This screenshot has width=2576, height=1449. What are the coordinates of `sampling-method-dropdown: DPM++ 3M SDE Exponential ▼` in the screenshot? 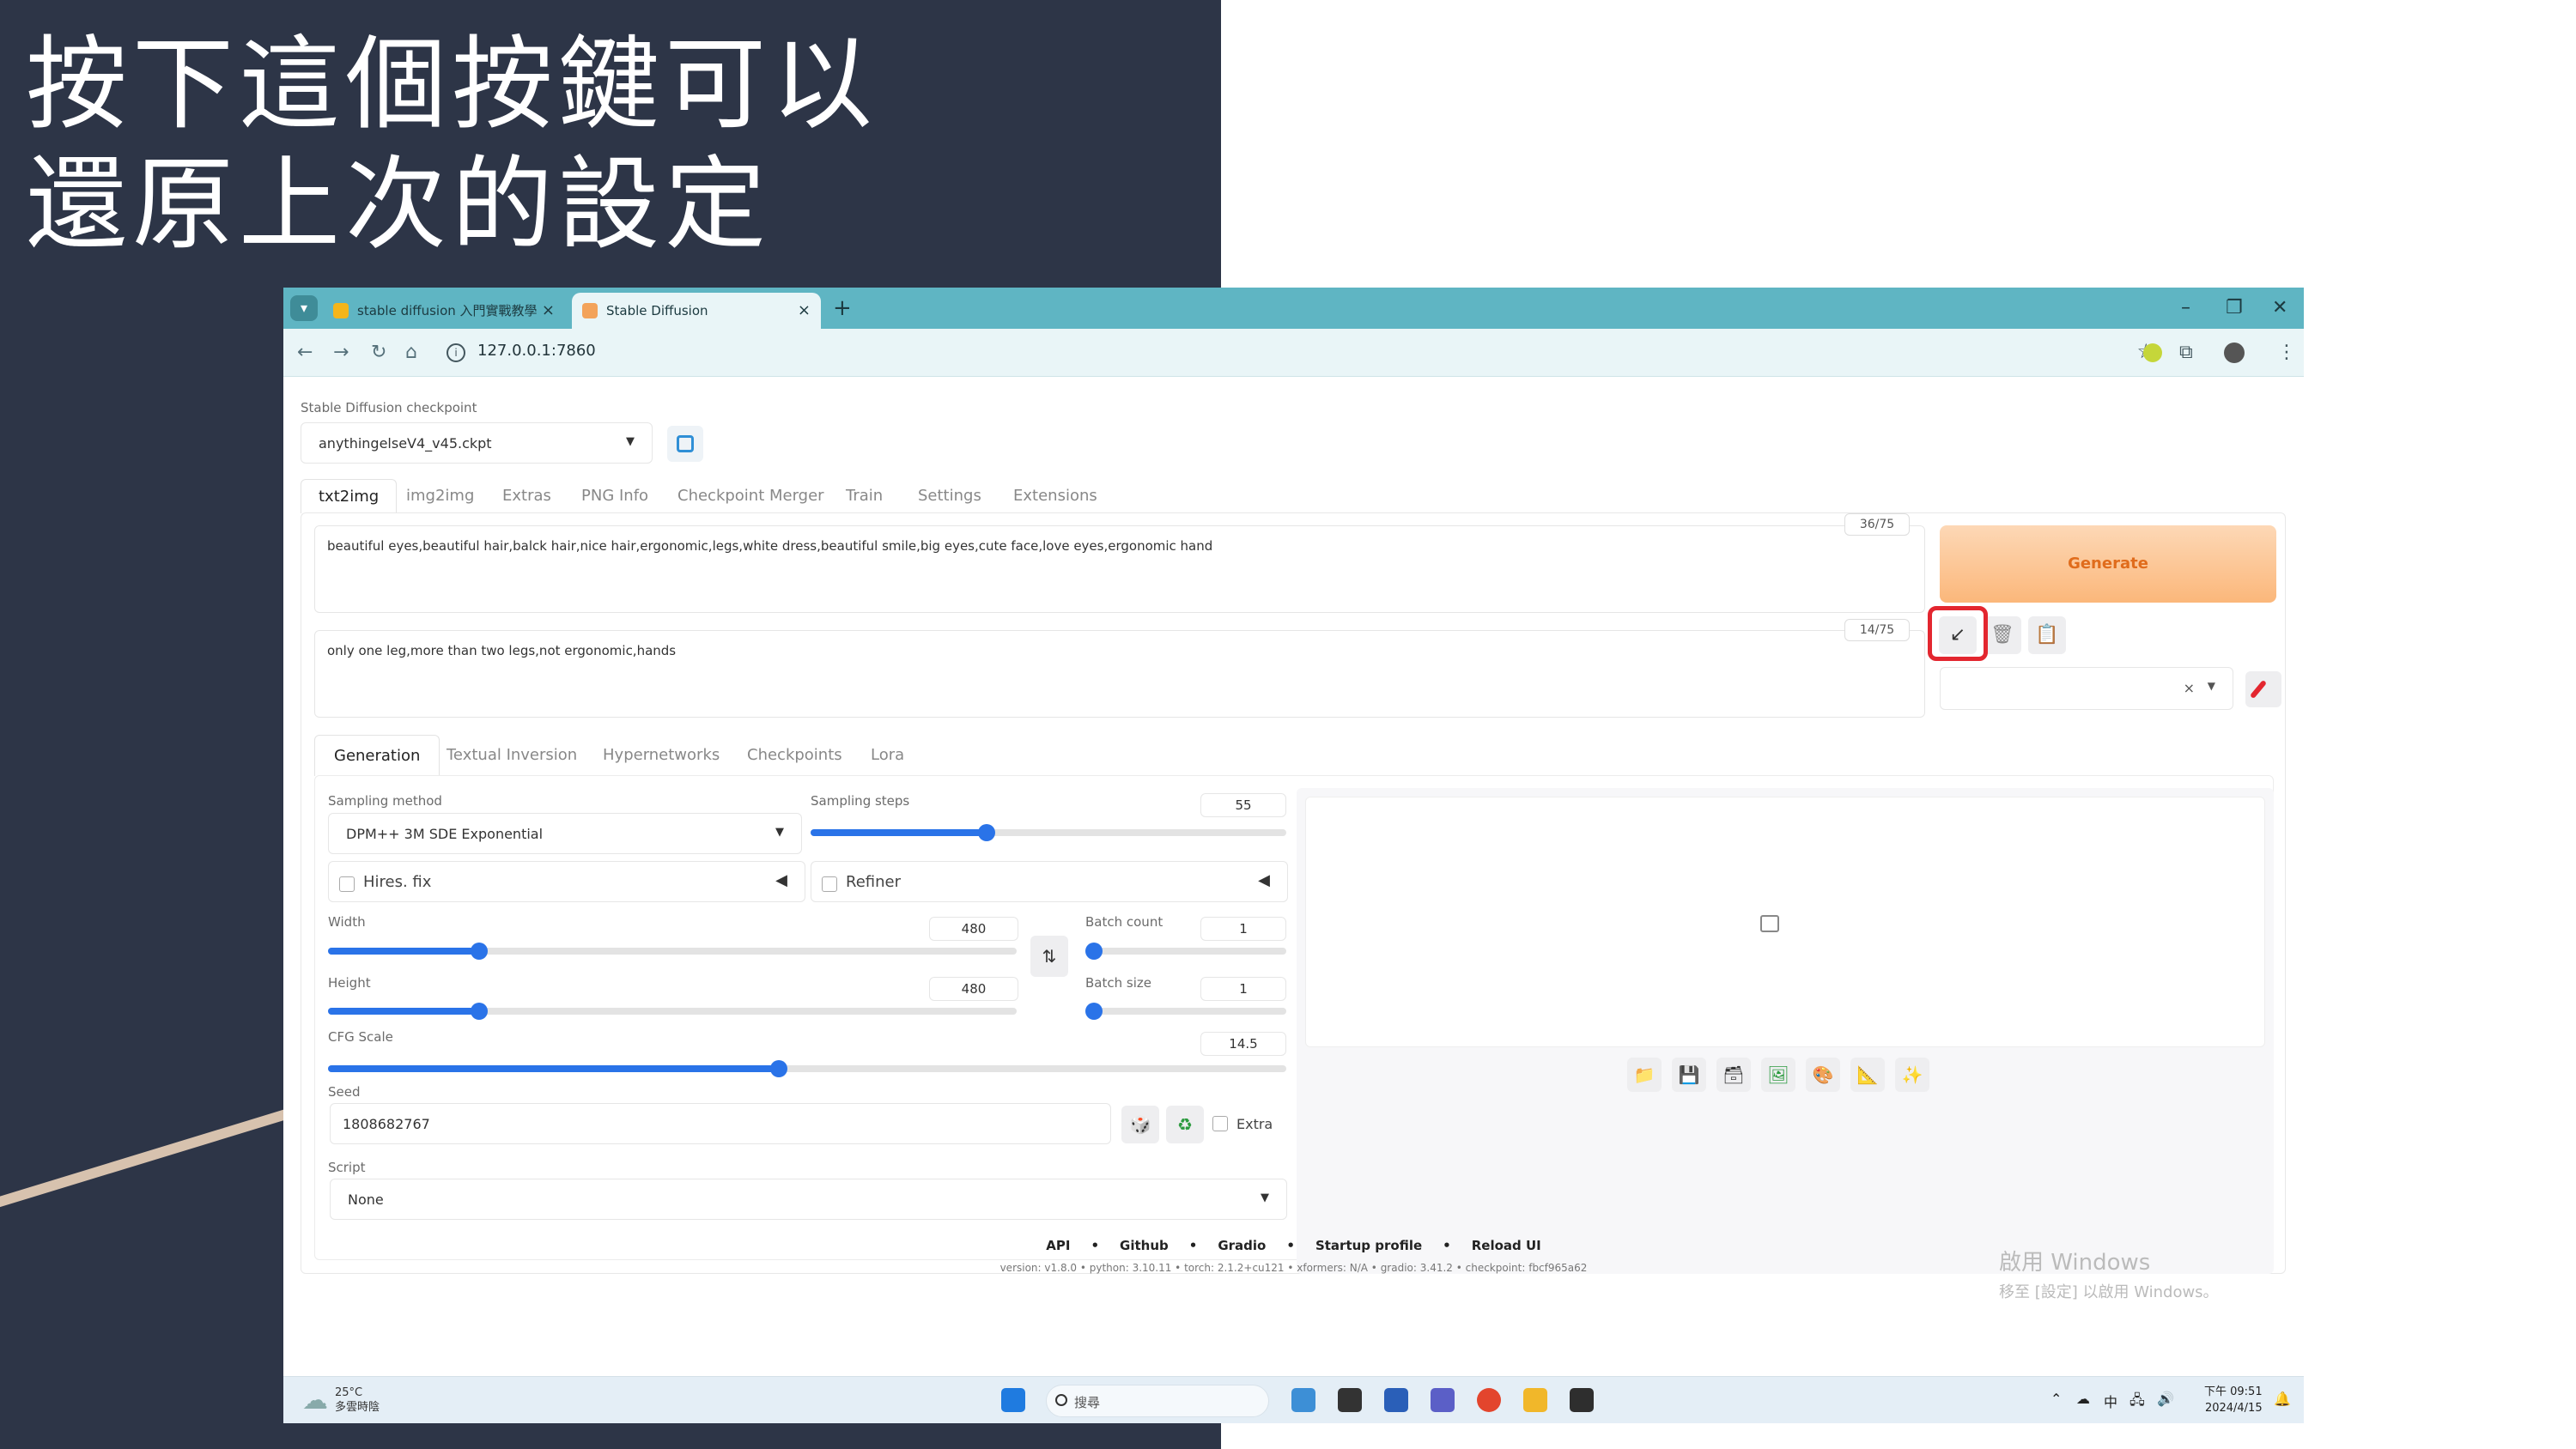 It's located at (565, 833).